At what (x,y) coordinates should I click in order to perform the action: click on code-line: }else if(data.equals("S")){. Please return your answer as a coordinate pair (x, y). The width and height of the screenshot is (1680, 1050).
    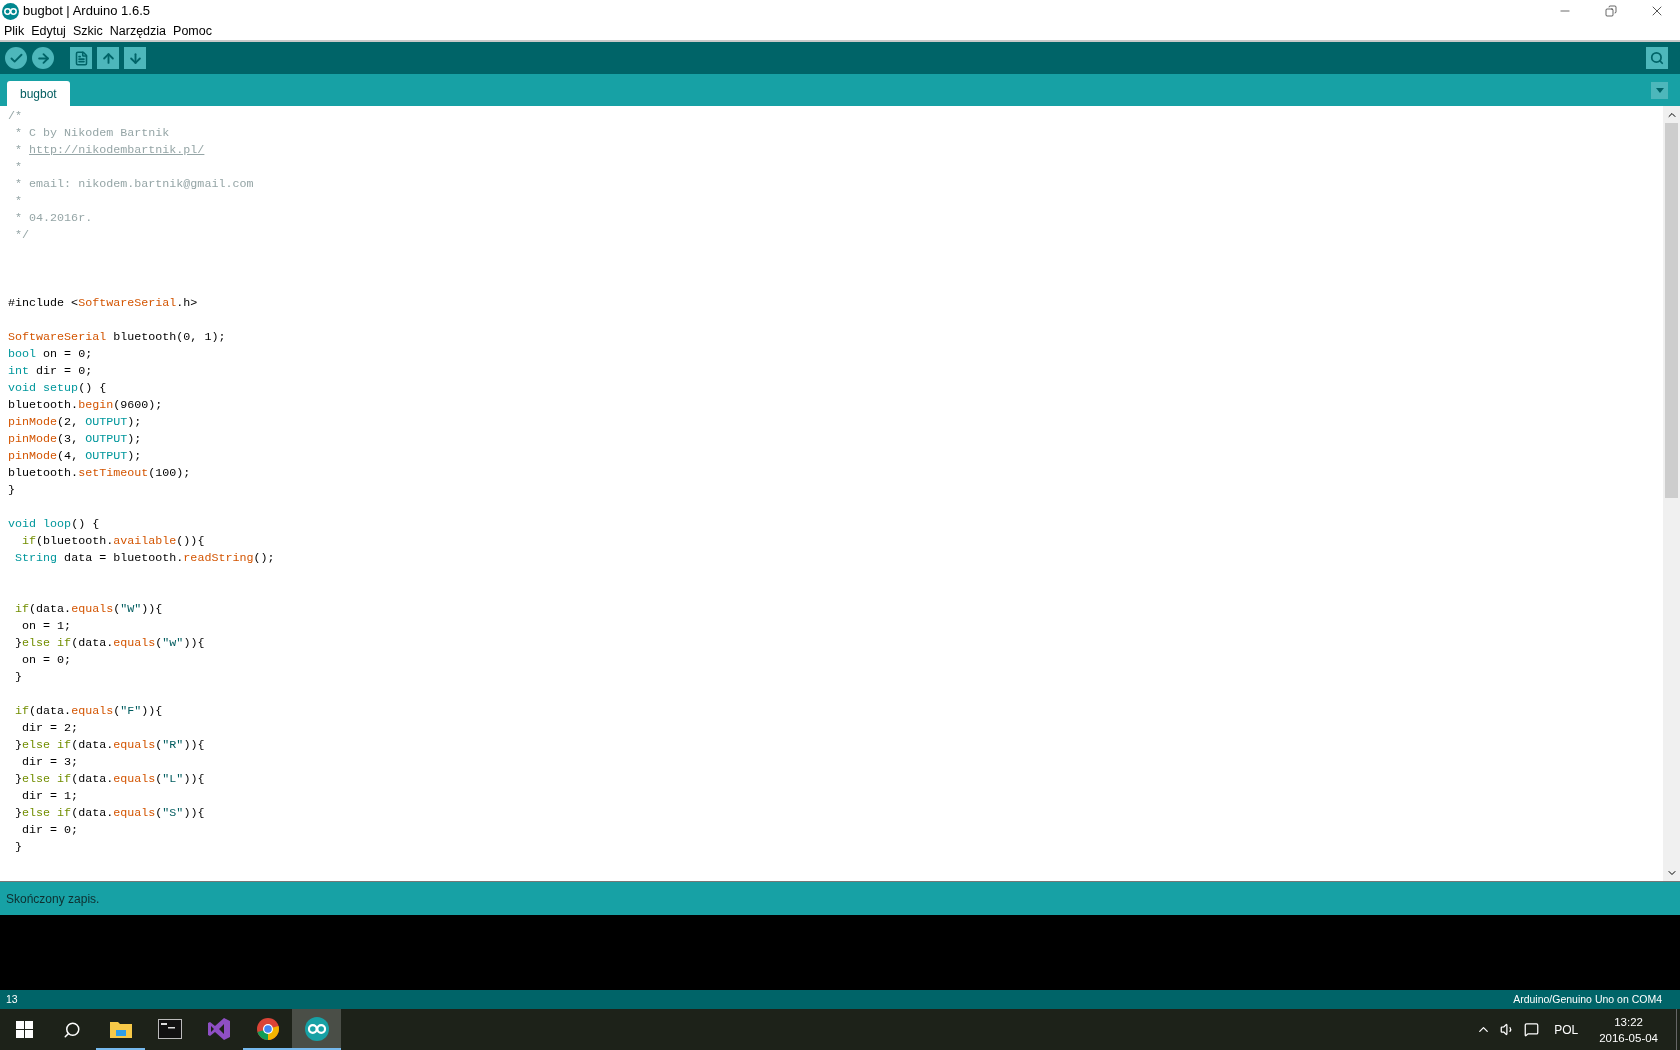
    Looking at the image, I should click on (109, 813).